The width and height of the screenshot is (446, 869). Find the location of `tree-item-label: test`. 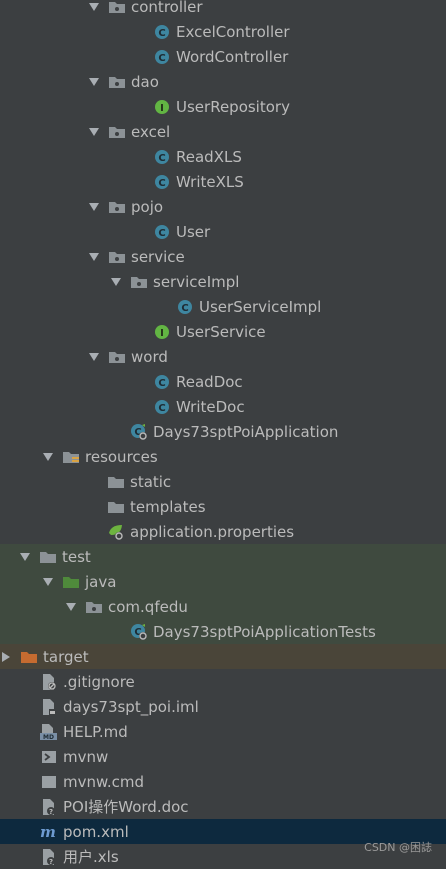

tree-item-label: test is located at coordinates (76, 556).